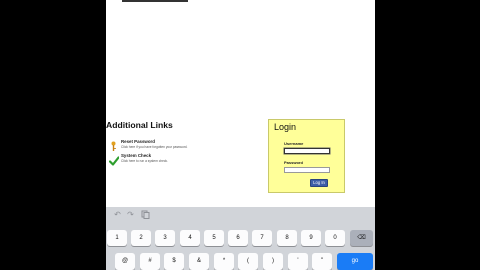  I want to click on system-check-desc: Click here to run a system check., so click(144, 161).